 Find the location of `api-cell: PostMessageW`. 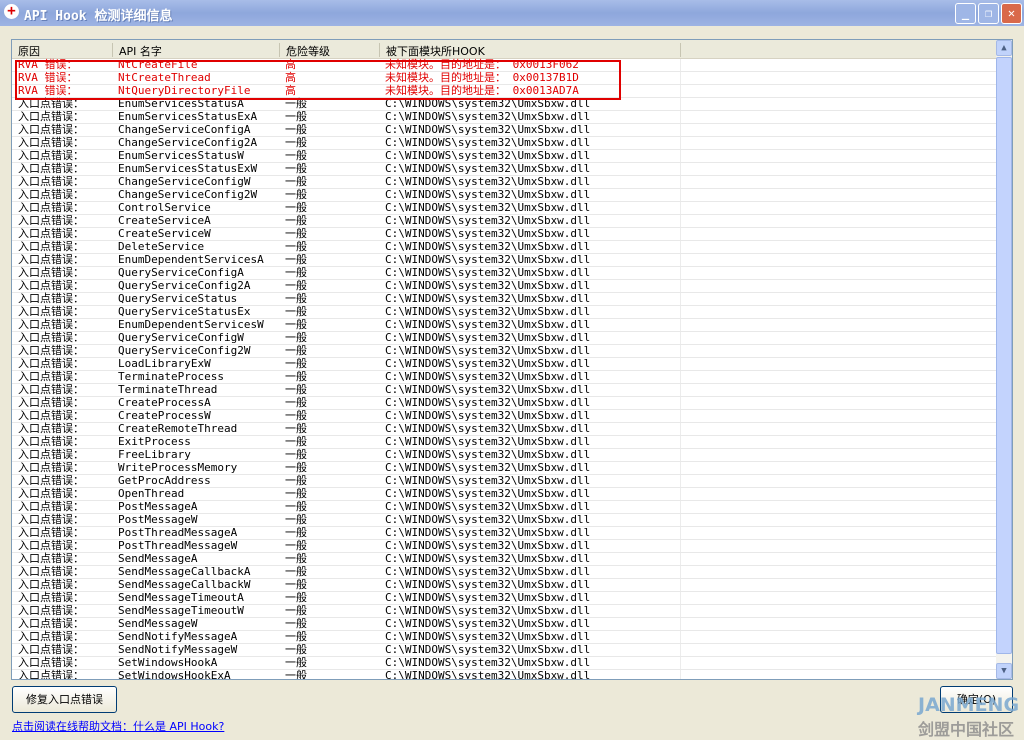

api-cell: PostMessageW is located at coordinates (158, 519).